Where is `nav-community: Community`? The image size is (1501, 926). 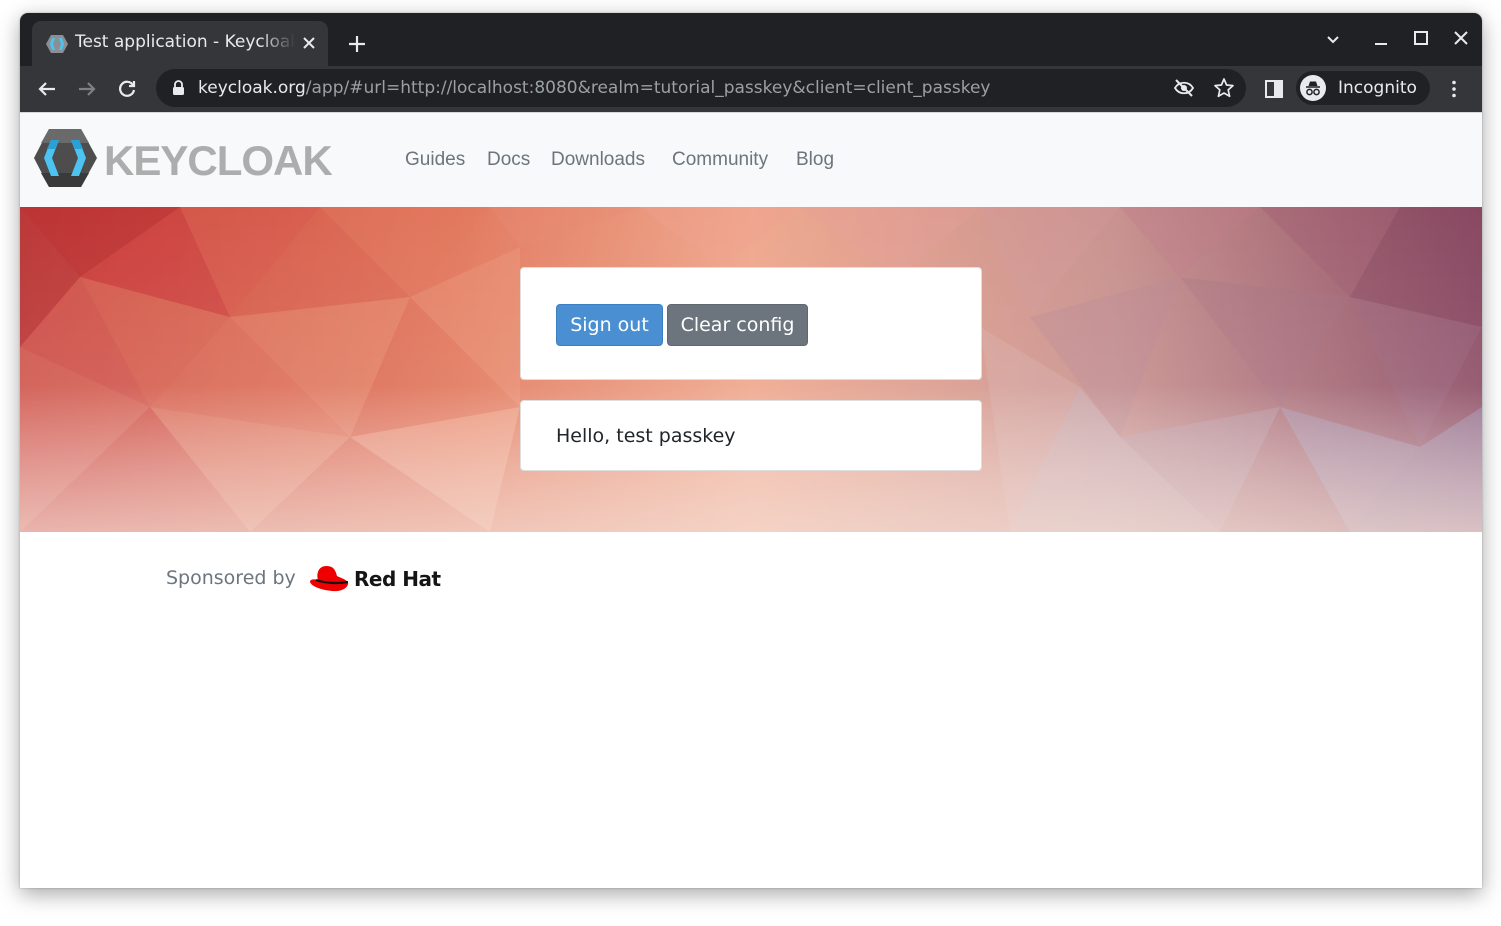 nav-community: Community is located at coordinates (720, 160).